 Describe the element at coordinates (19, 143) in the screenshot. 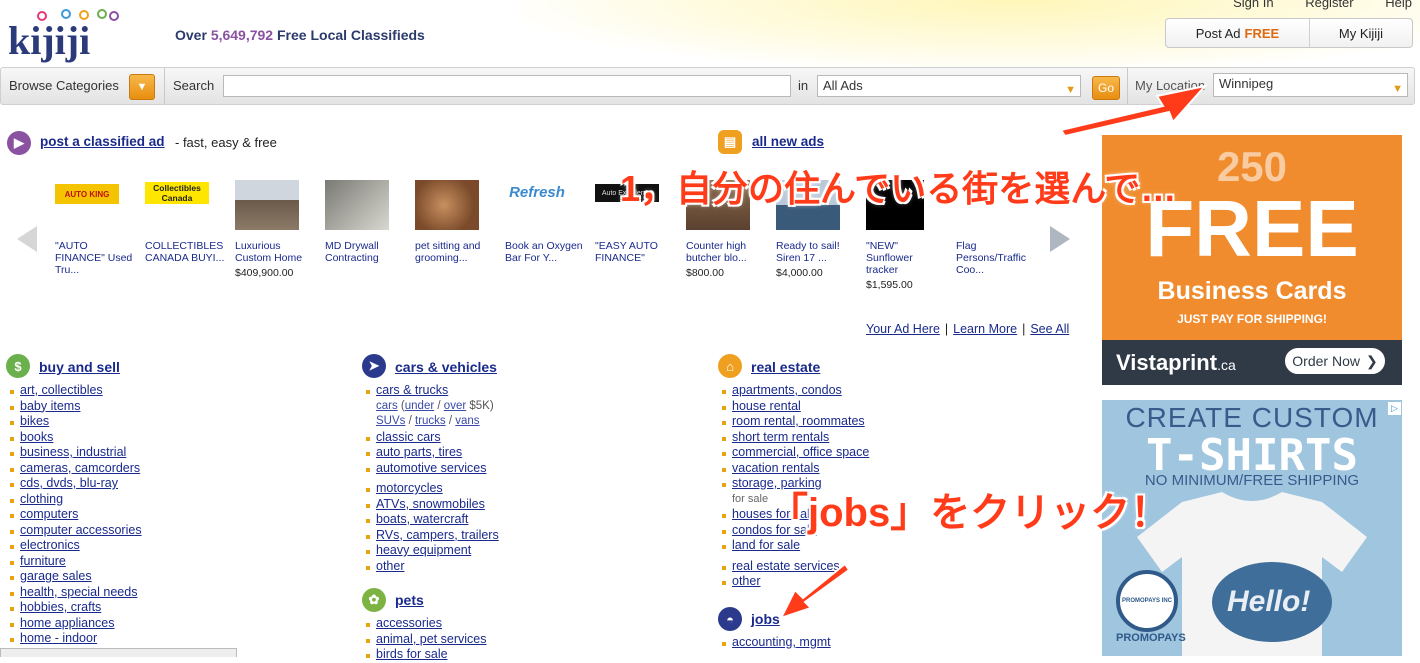

I see `arrow-right-icon: ▶` at that location.